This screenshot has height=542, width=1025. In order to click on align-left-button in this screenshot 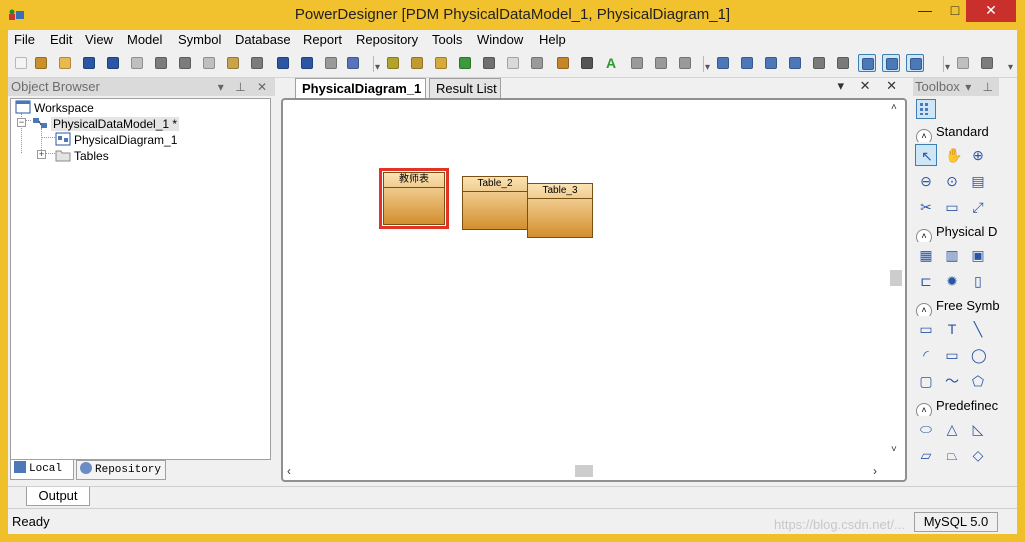, I will do `click(637, 63)`.